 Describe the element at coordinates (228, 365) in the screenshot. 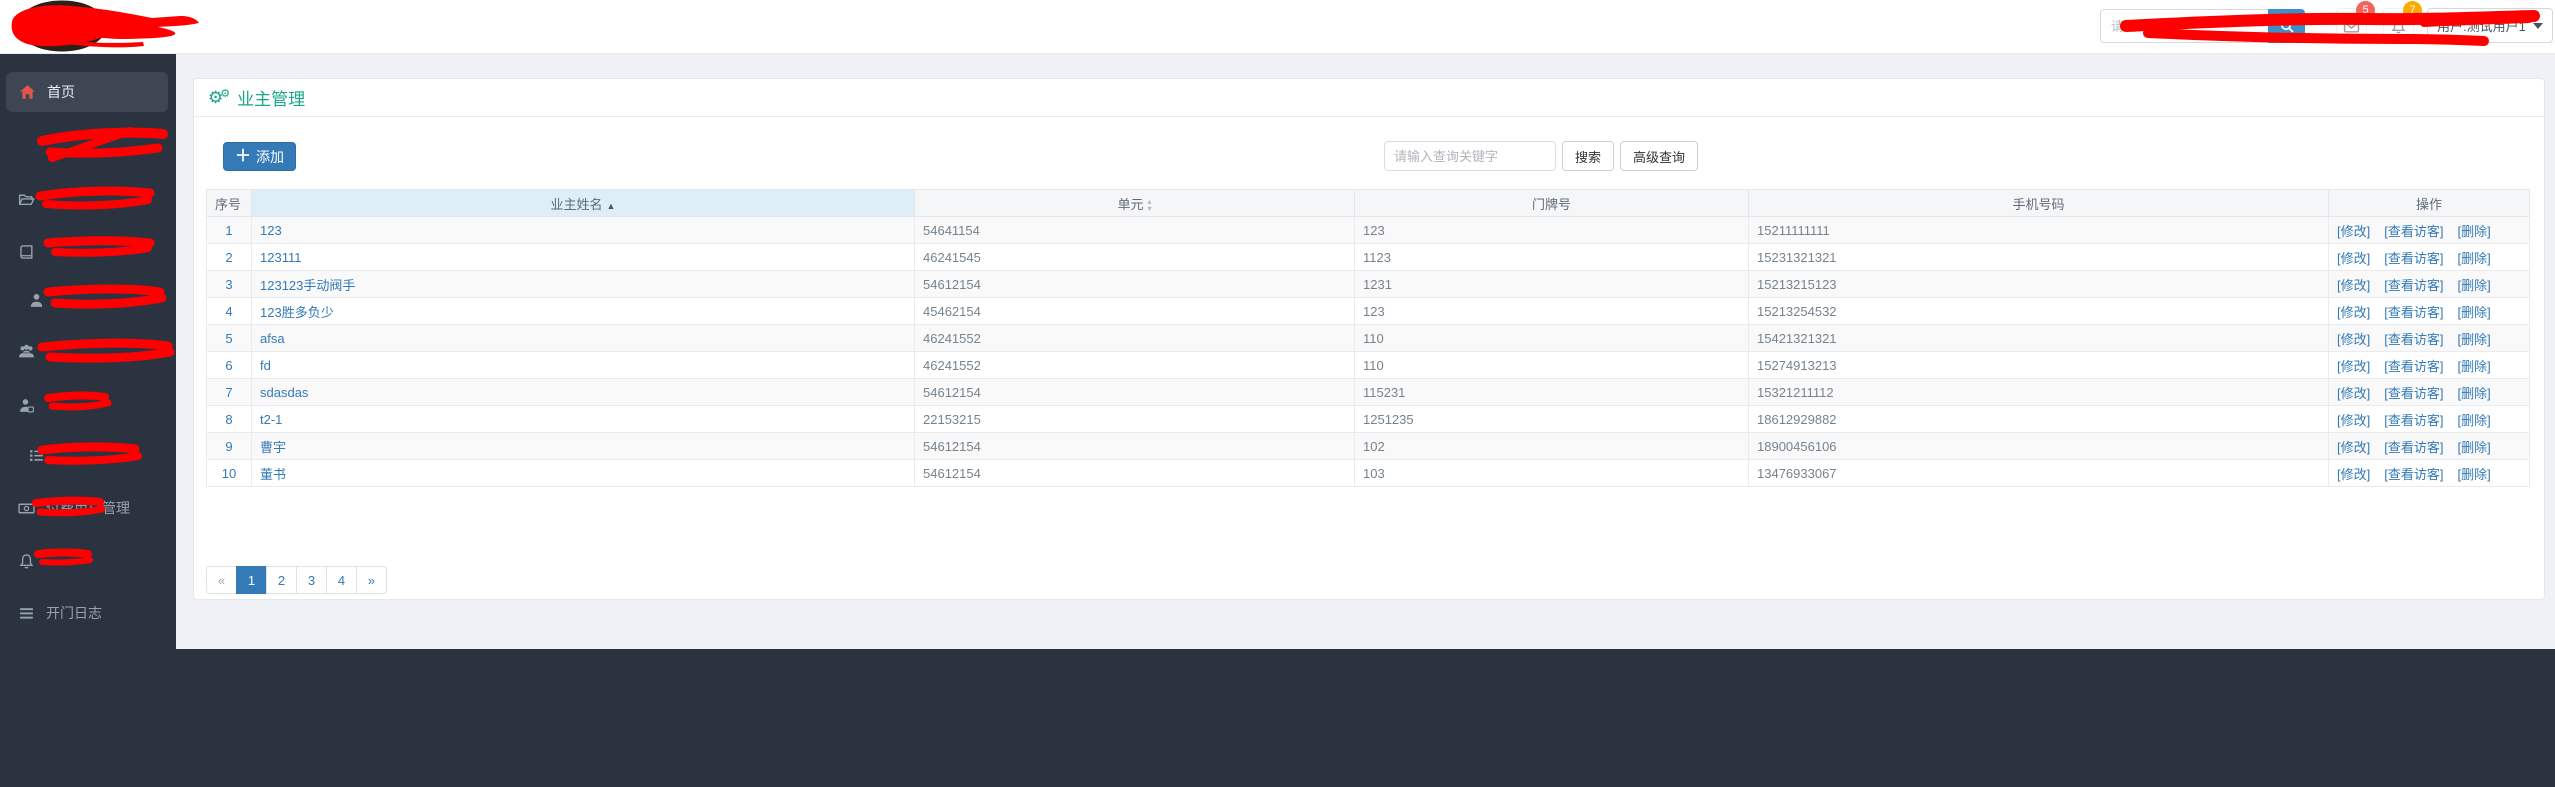

I see `row-number-link: 6` at that location.